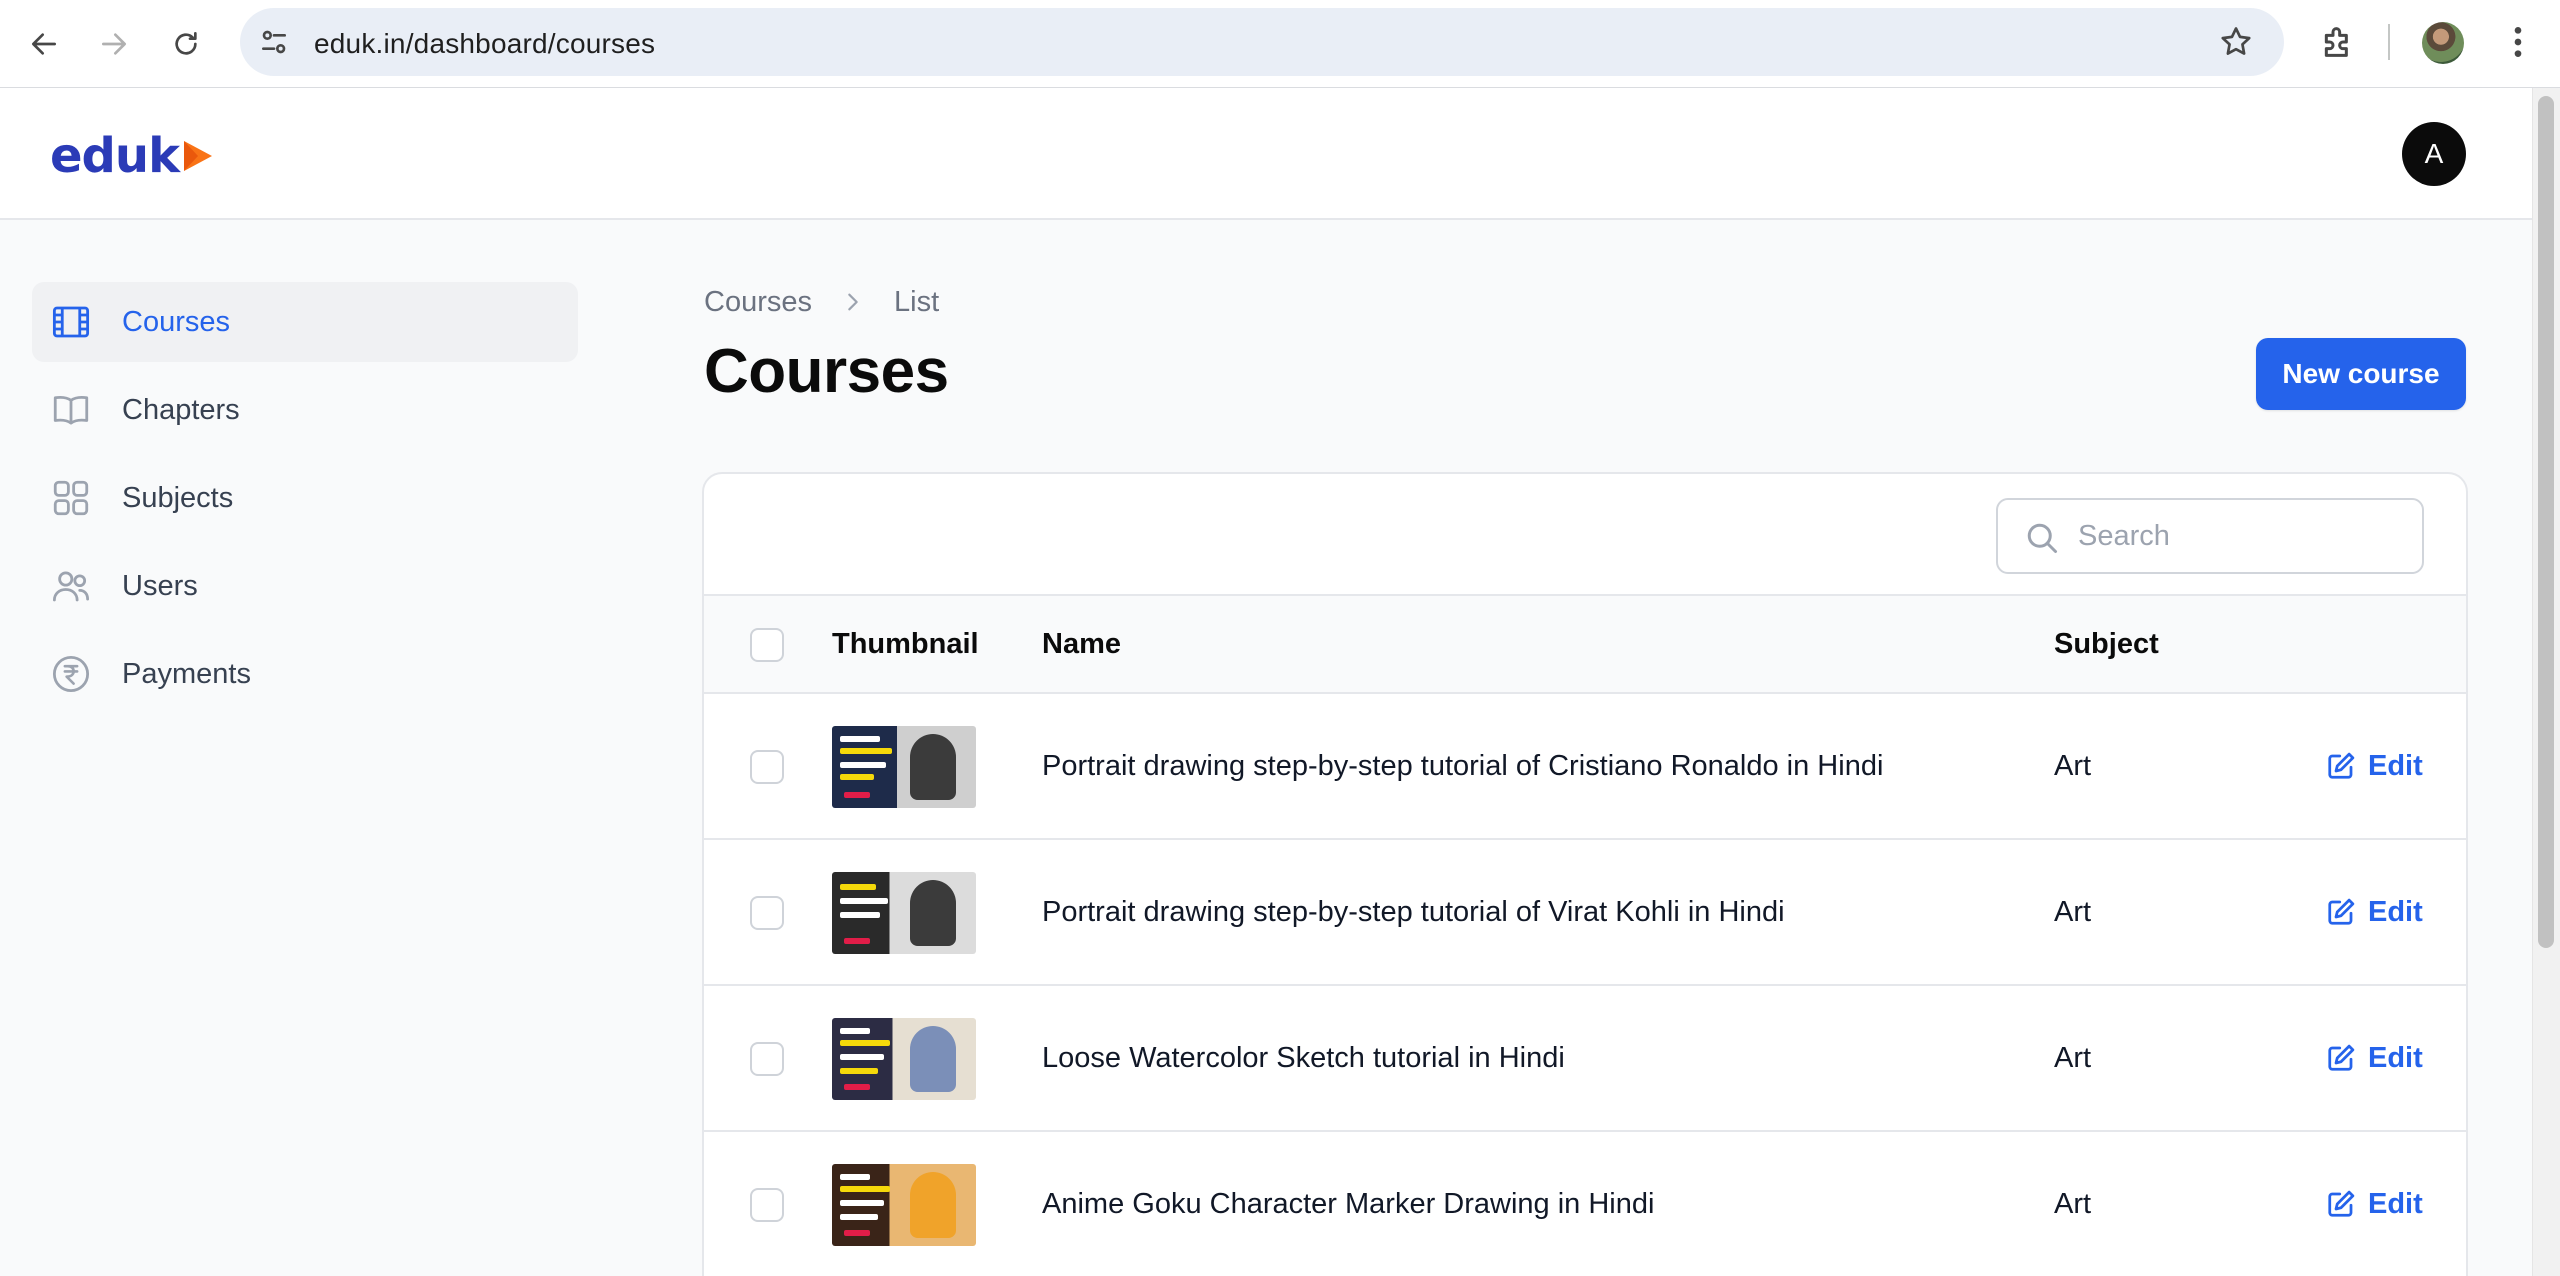 The image size is (2560, 1276). What do you see at coordinates (484, 44) in the screenshot?
I see `url-text: eduk.in/dashboard/courses` at bounding box center [484, 44].